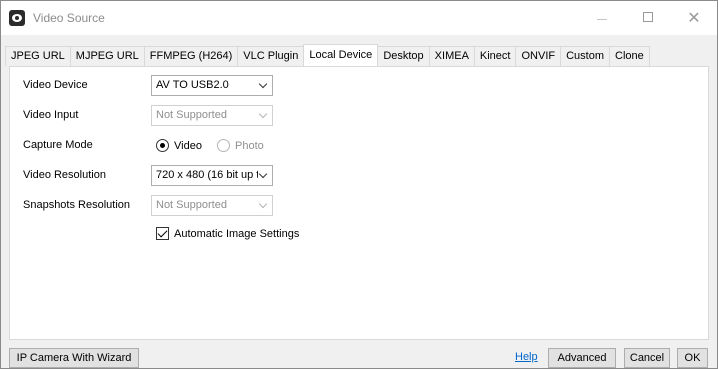  Describe the element at coordinates (162, 145) in the screenshot. I see `radio-checked-icon` at that location.